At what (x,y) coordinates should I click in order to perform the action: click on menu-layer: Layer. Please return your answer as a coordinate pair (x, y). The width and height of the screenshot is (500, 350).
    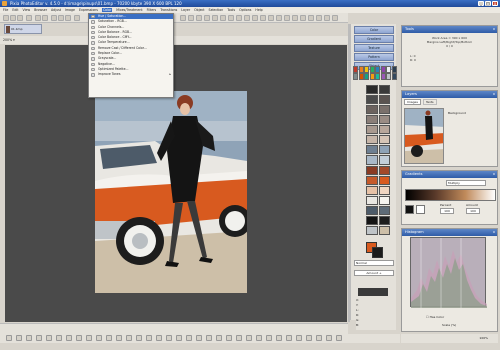
    Looking at the image, I should click on (185, 10).